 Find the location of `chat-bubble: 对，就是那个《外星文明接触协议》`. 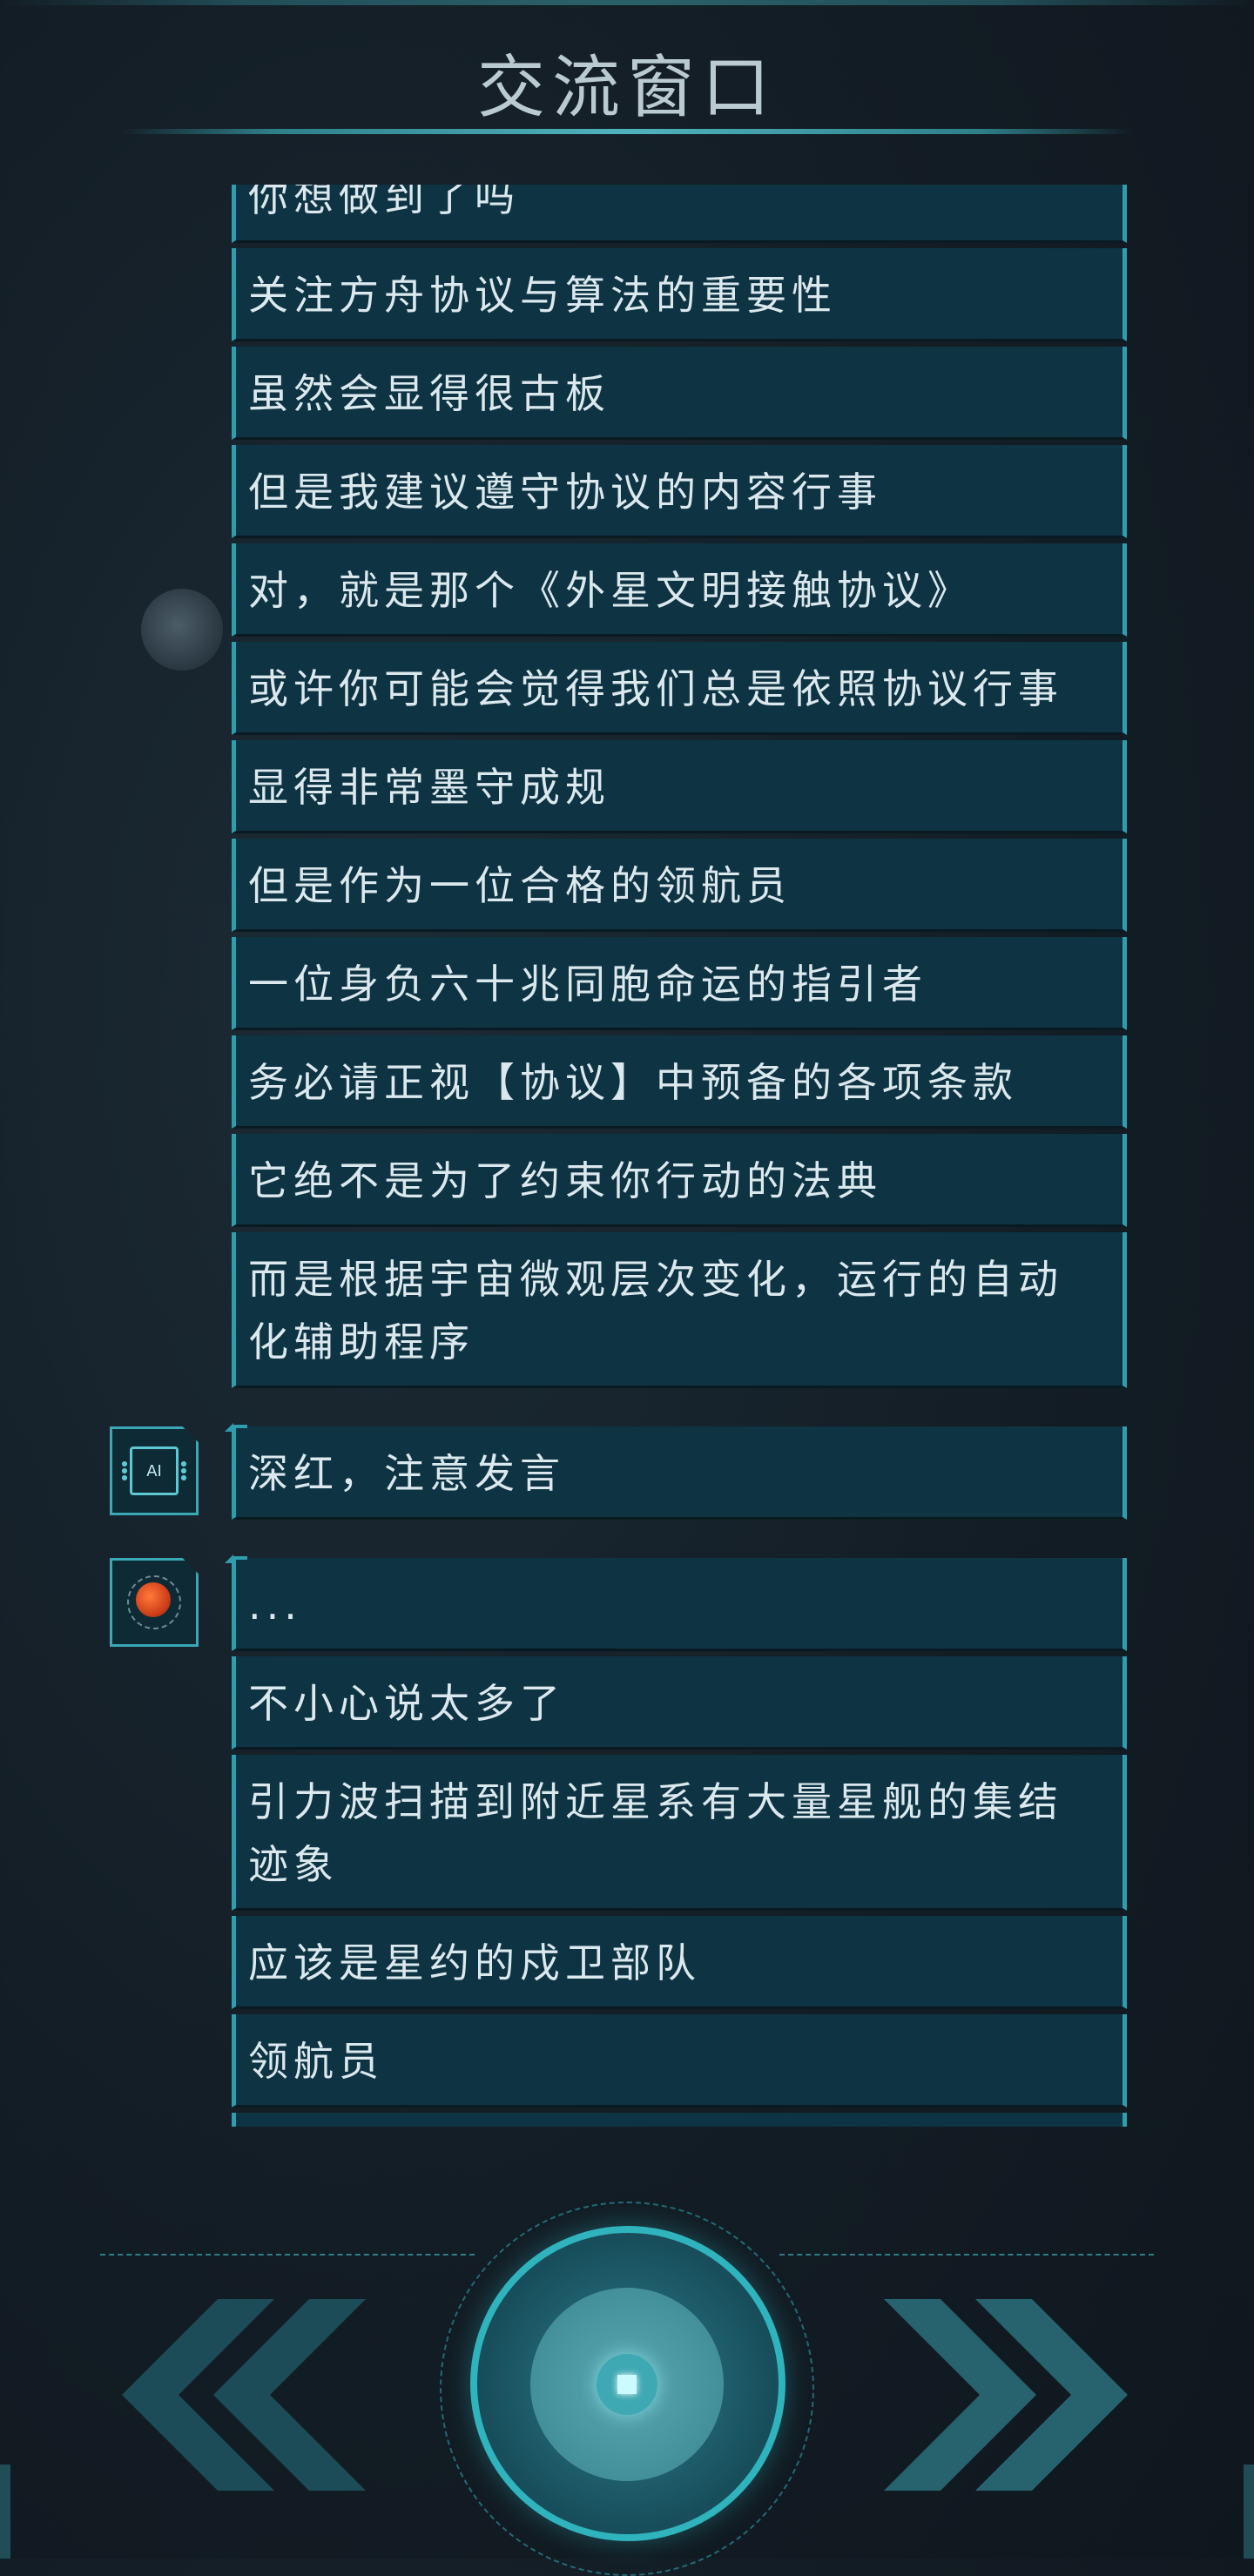

chat-bubble: 对，就是那个《外星文明接触协议》 is located at coordinates (679, 590).